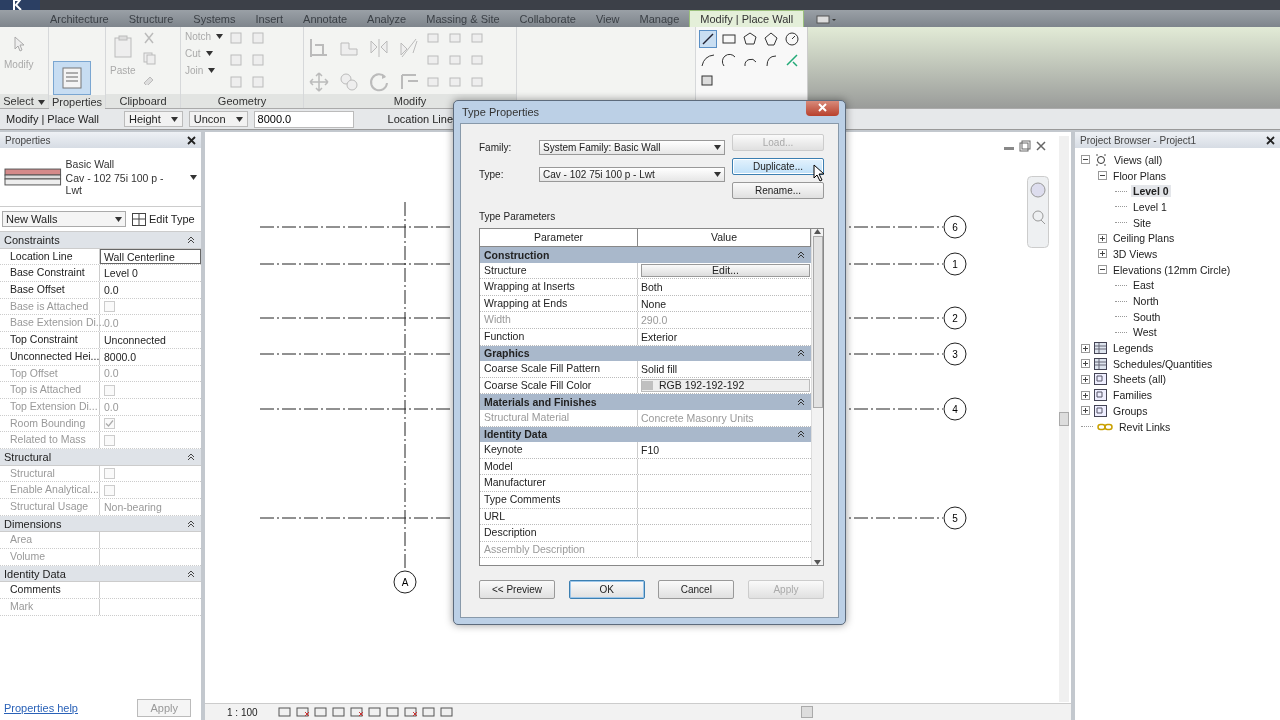 The image size is (1280, 720). I want to click on tree-item: Floor Plans, so click(1140, 175).